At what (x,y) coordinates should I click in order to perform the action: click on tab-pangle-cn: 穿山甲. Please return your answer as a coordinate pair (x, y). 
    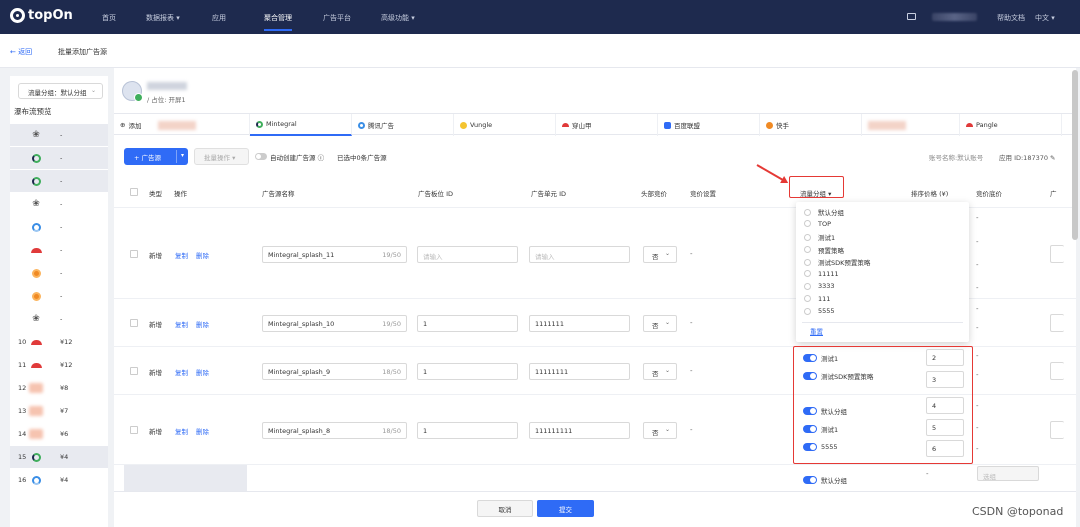
    Looking at the image, I should click on (607, 125).